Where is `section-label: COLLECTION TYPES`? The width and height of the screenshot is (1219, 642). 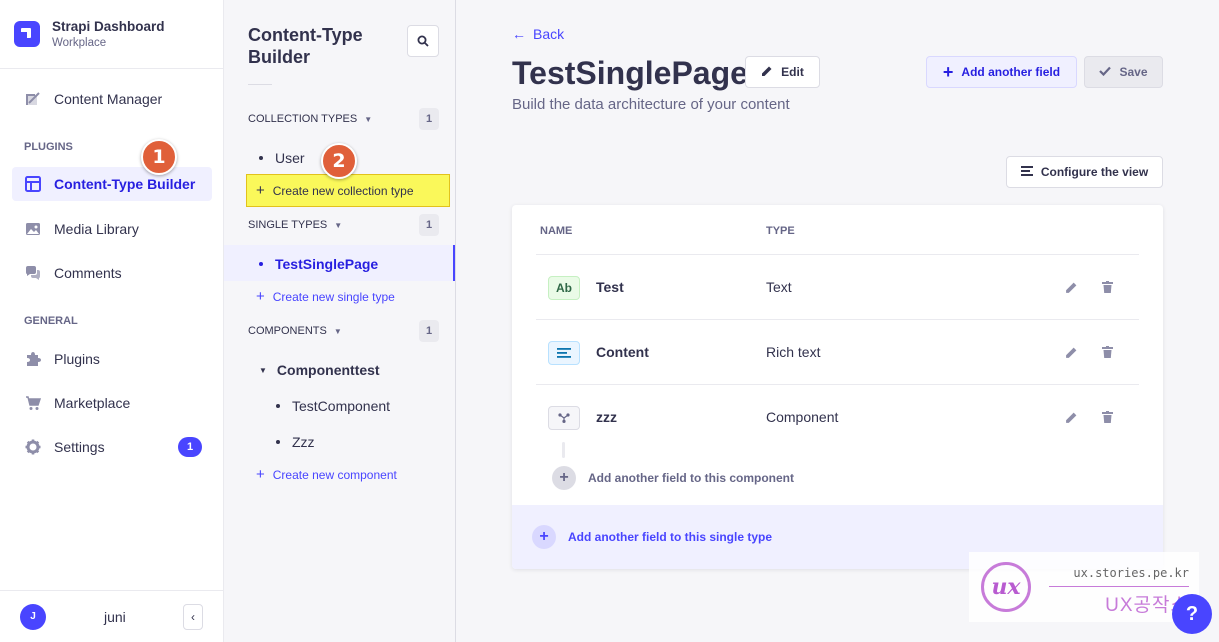 section-label: COLLECTION TYPES is located at coordinates (303, 119).